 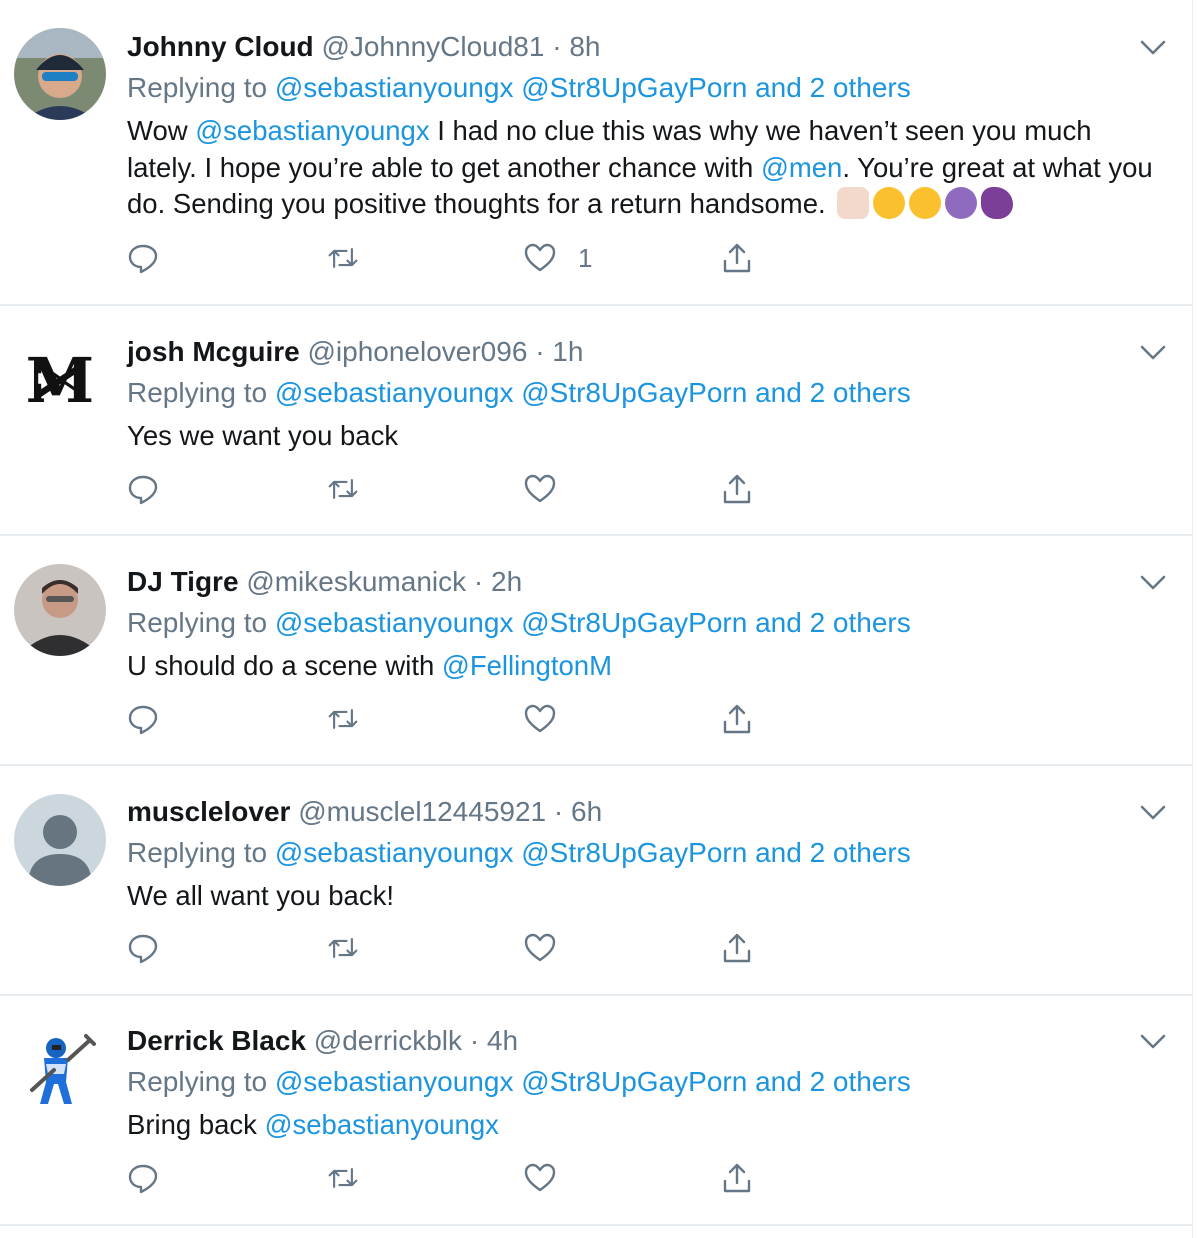 What do you see at coordinates (527, 665) in the screenshot?
I see `mention-link: @FellingtonM` at bounding box center [527, 665].